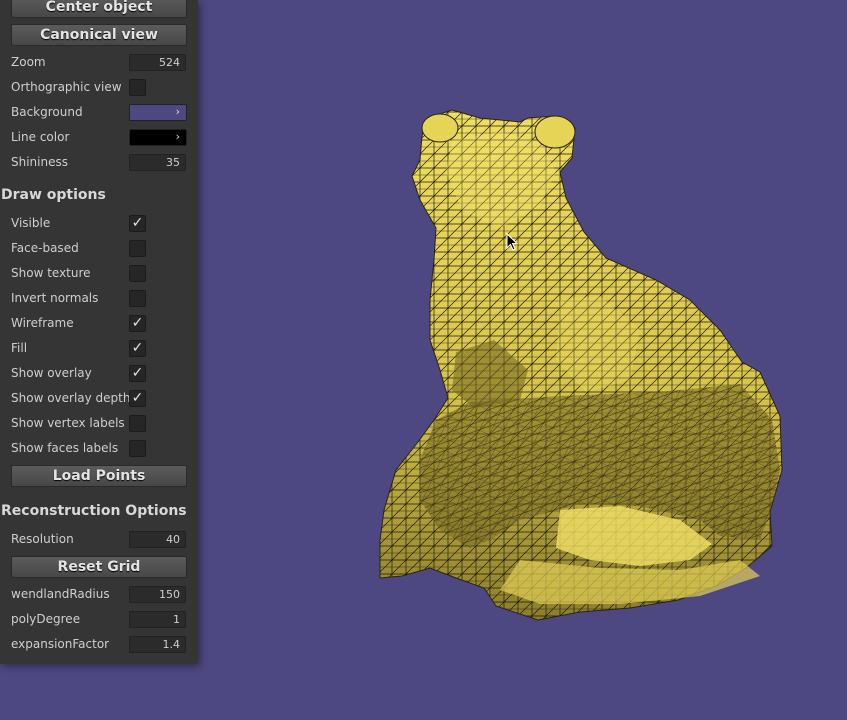  Describe the element at coordinates (137, 298) in the screenshot. I see `invert-normals-checkbox` at that location.